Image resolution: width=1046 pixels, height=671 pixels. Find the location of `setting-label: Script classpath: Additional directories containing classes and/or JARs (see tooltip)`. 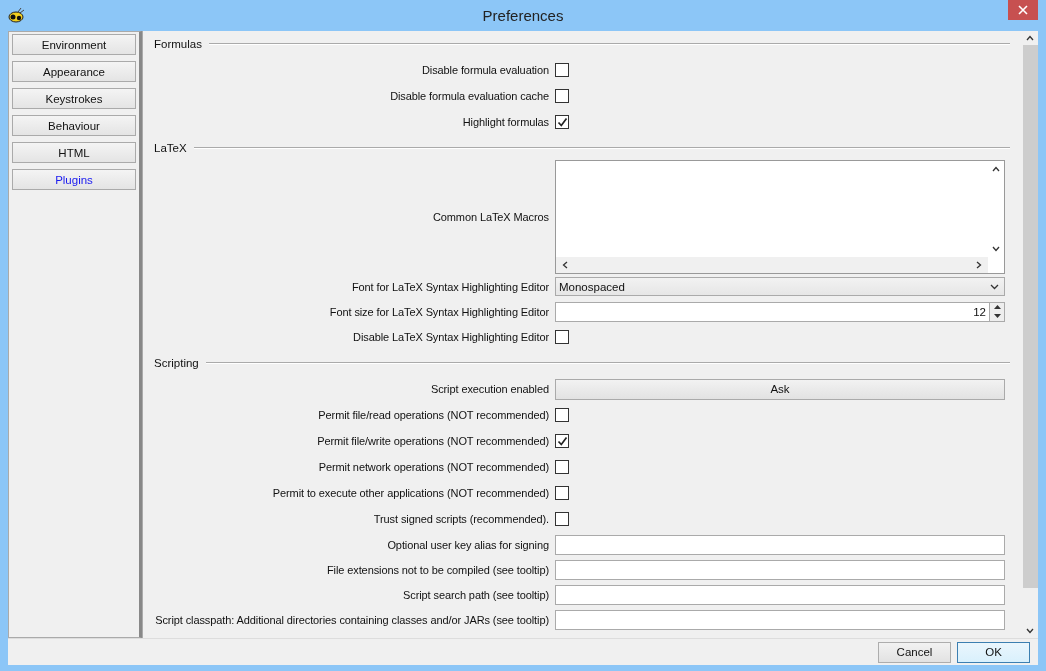

setting-label: Script classpath: Additional directories containing classes and/or JARs (see tooltip) is located at coordinates (352, 619).